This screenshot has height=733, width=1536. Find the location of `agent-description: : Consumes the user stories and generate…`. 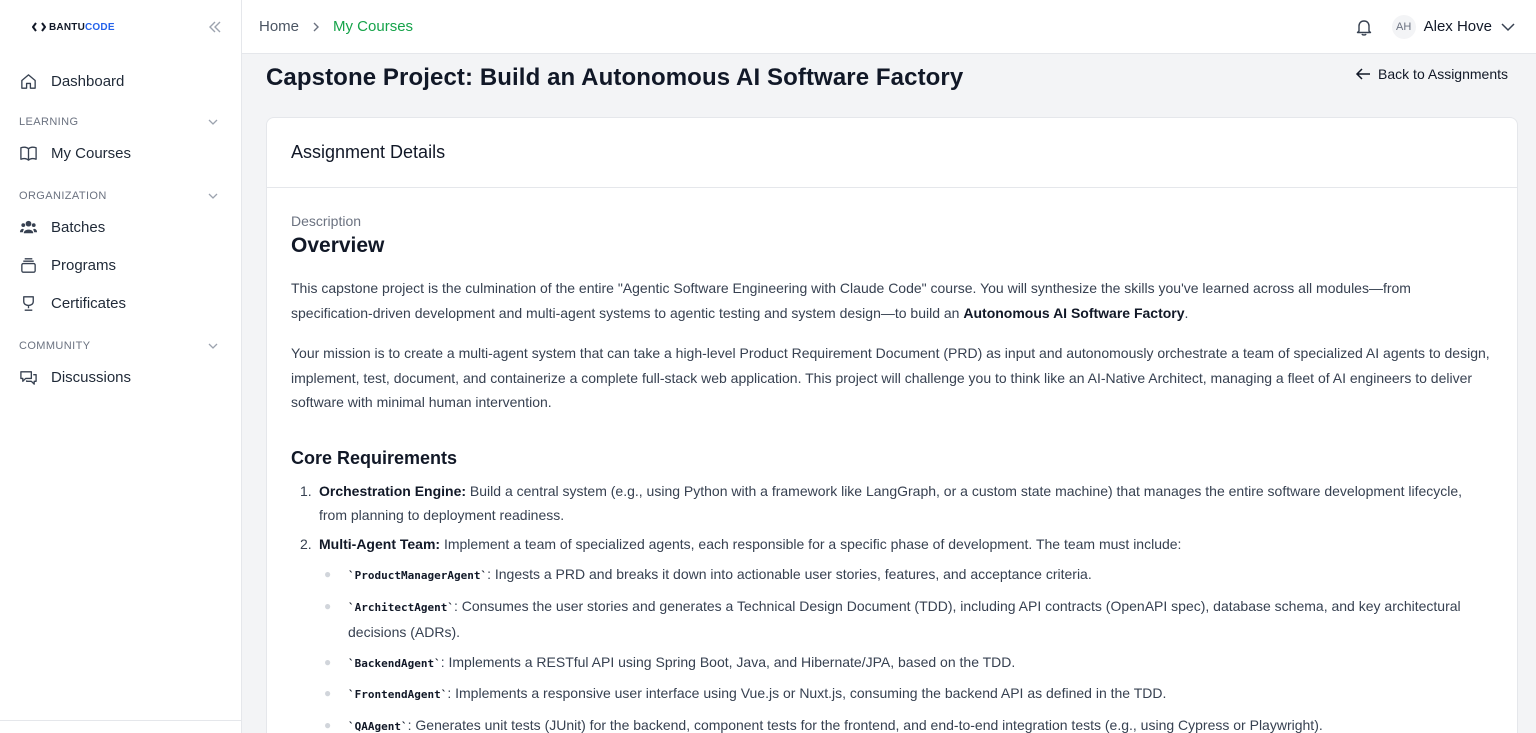

agent-description: : Consumes the user stories and generate… is located at coordinates (904, 619).